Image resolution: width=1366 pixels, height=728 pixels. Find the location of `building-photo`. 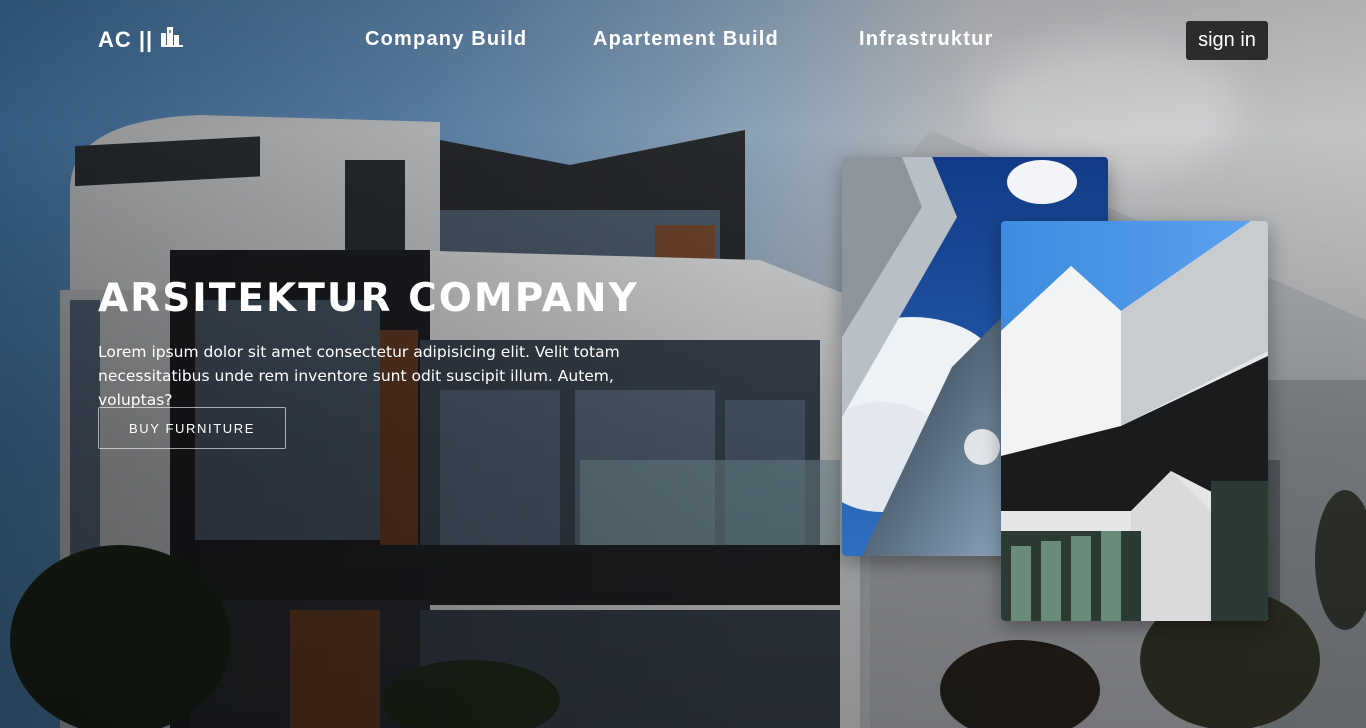

building-photo is located at coordinates (1134, 421).